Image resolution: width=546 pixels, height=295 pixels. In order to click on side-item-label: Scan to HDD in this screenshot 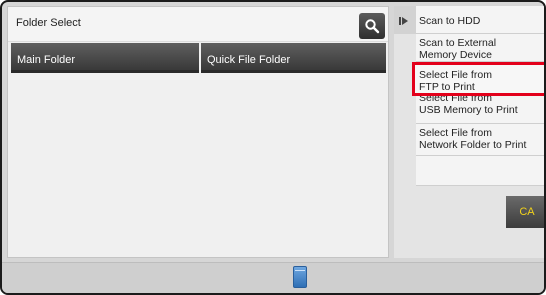, I will do `click(450, 21)`.